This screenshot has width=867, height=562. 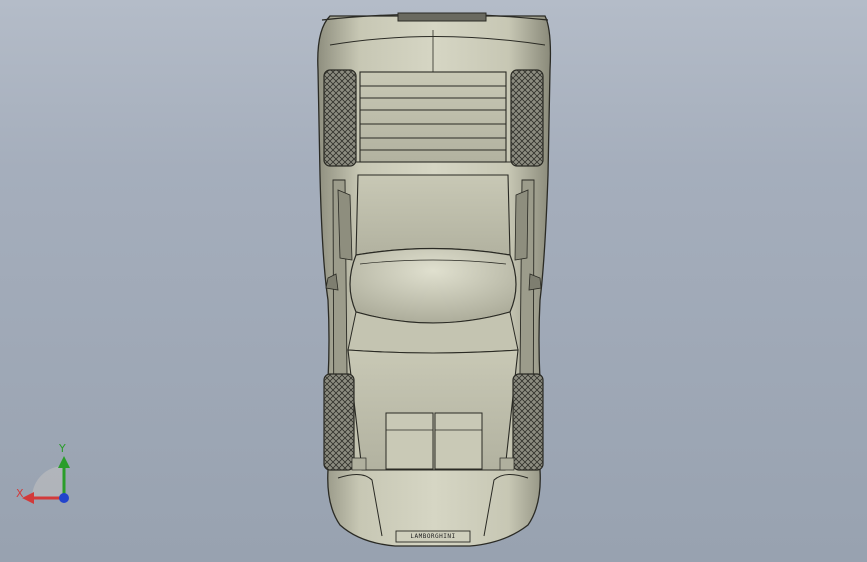 I want to click on wheel-front-left, so click(x=339, y=422).